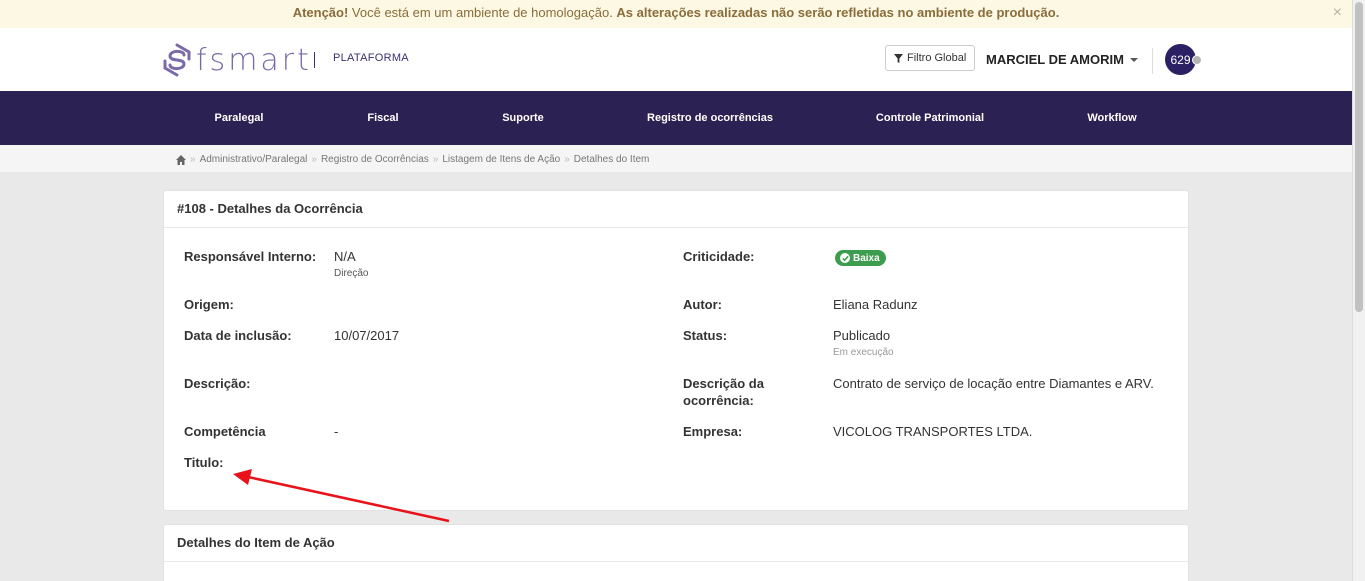 The width and height of the screenshot is (1365, 581). Describe the element at coordinates (875, 304) in the screenshot. I see `autor-value: Eliana Radunz` at that location.